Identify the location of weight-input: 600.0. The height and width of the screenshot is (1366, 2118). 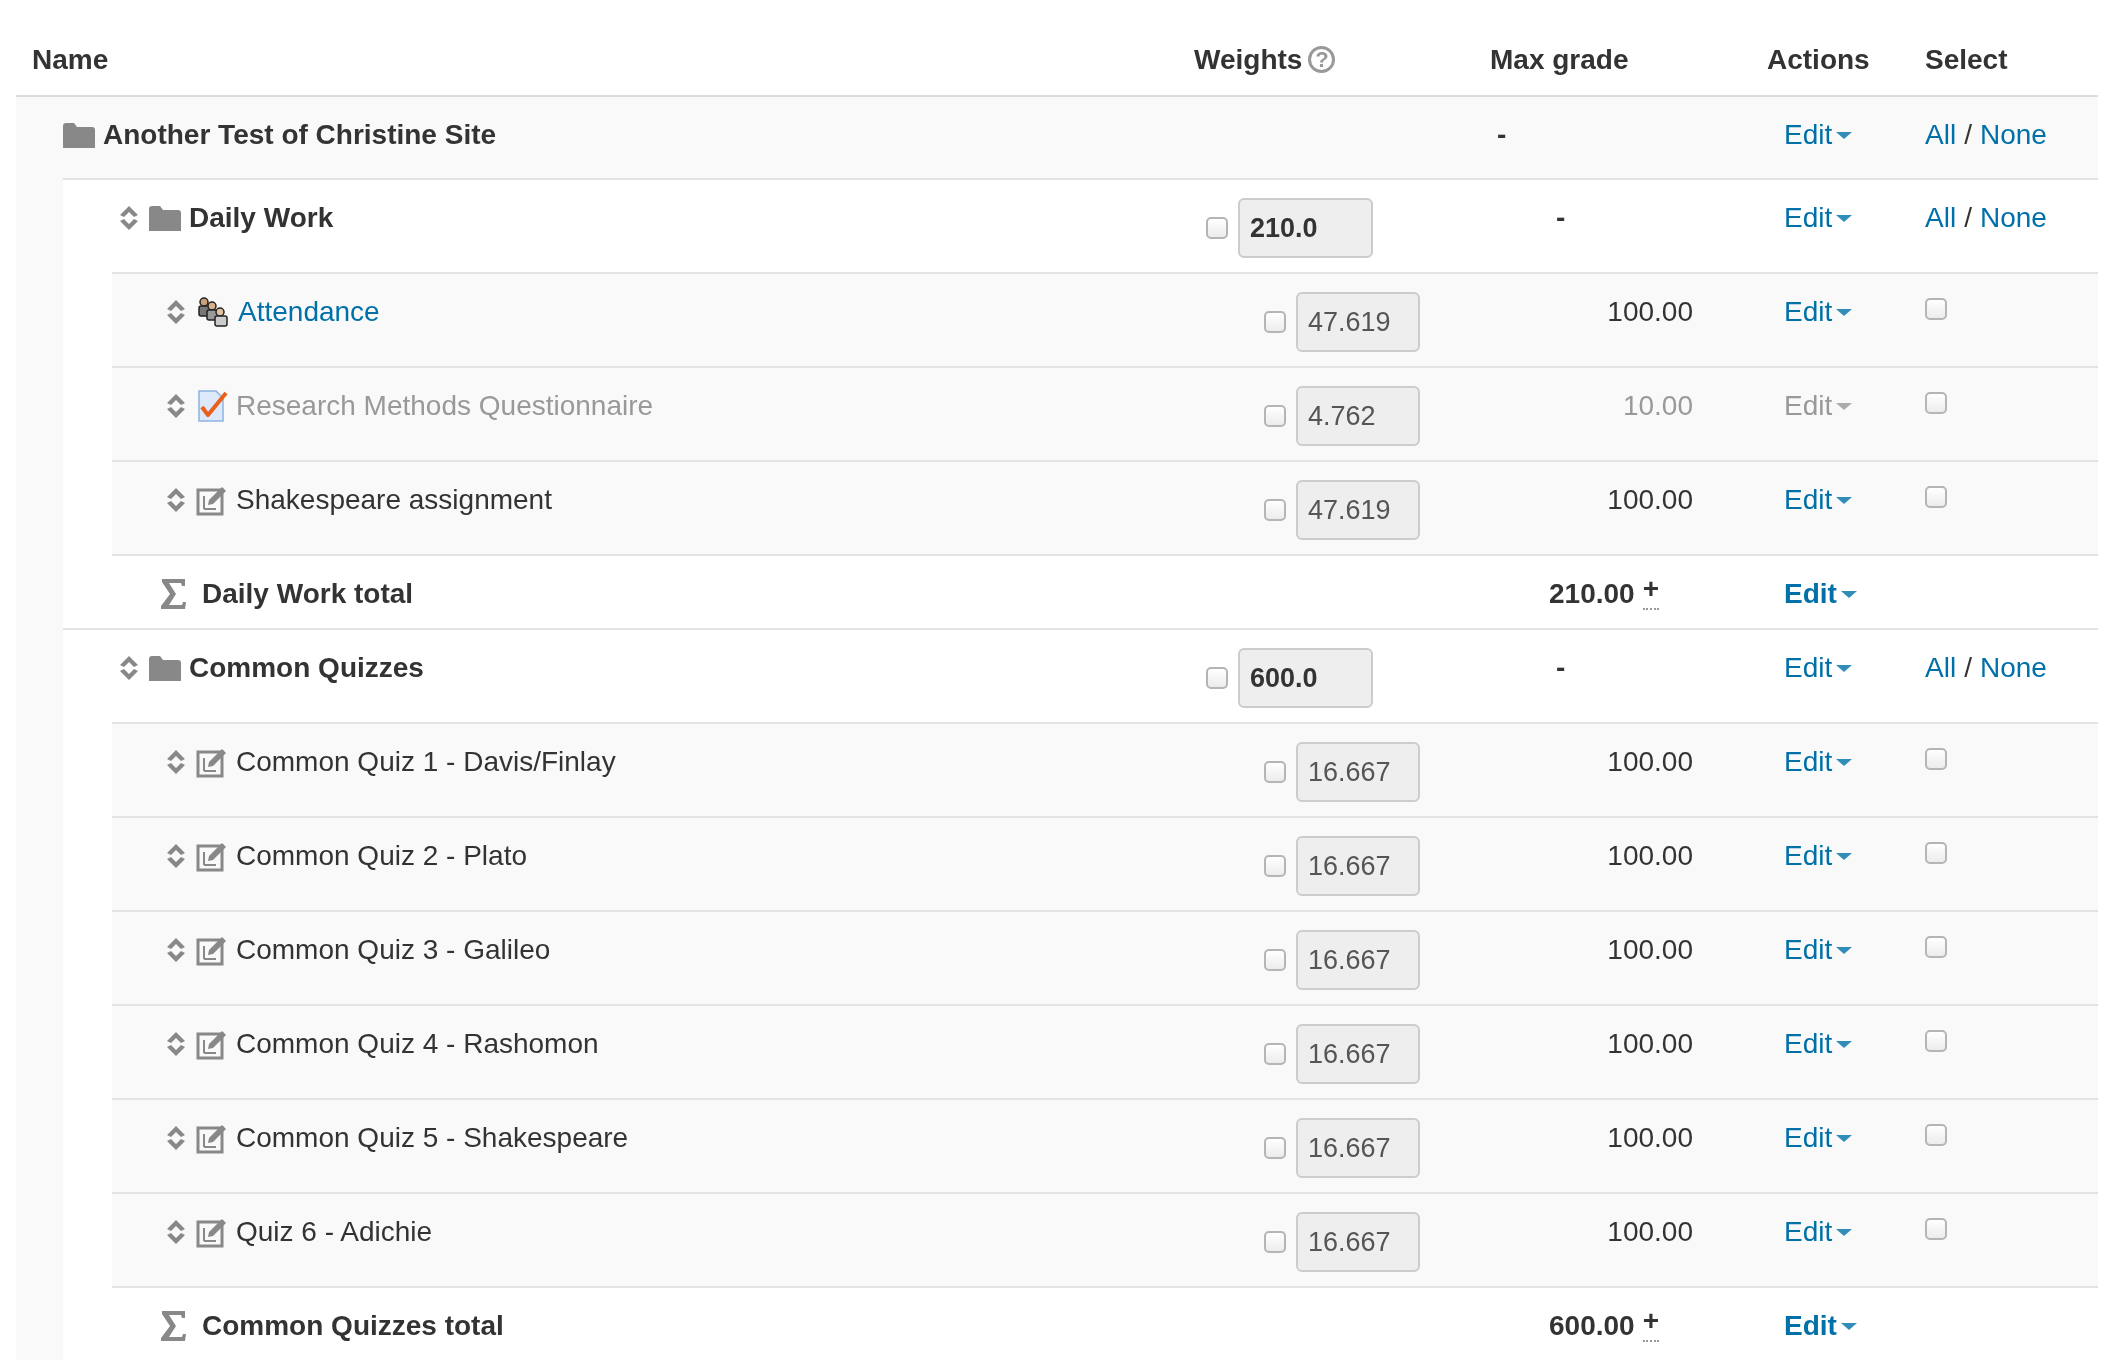
(1305, 678).